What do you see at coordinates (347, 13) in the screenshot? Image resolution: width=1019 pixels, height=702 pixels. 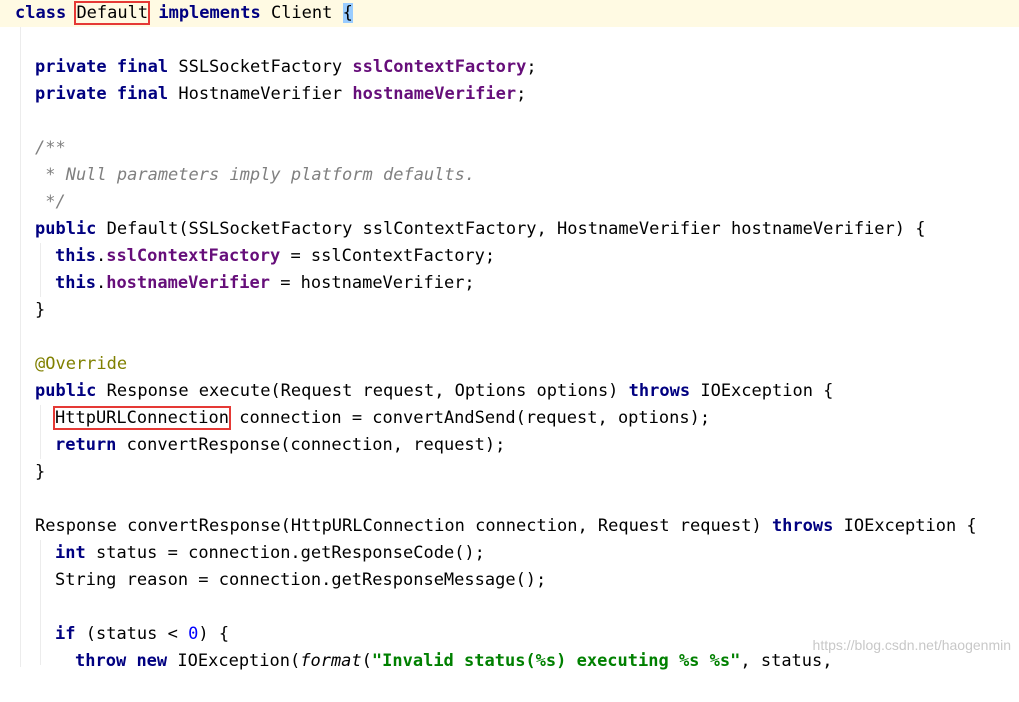 I see `matched-brace: {` at bounding box center [347, 13].